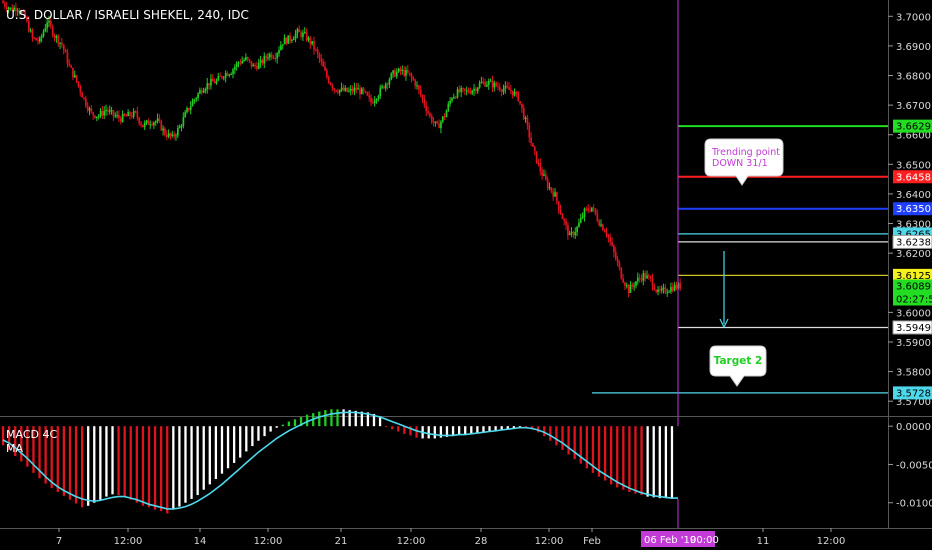 Image resolution: width=932 pixels, height=550 pixels. Describe the element at coordinates (341, 541) in the screenshot. I see `time-tick-label: 21` at that location.